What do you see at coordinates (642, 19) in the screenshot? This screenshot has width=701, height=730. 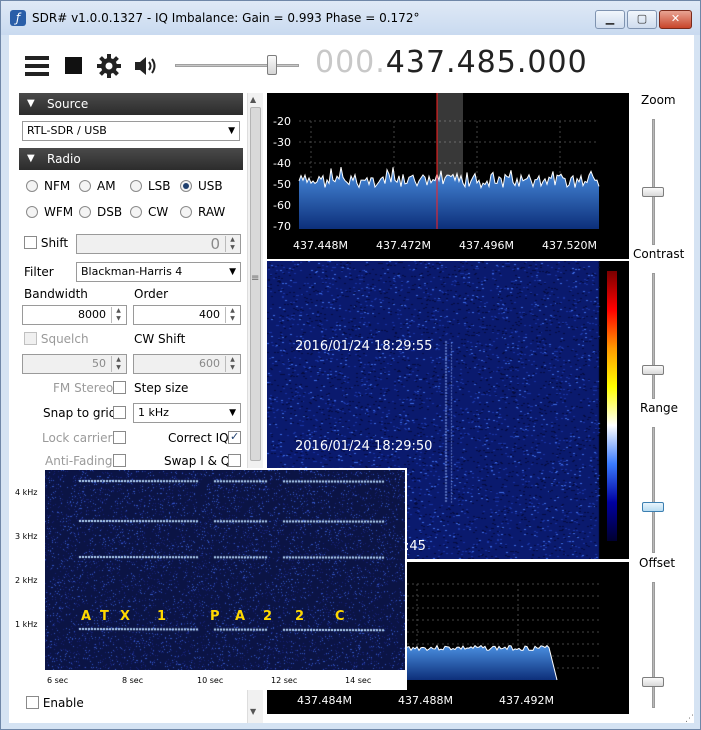 I see `maximize-button: ▢` at bounding box center [642, 19].